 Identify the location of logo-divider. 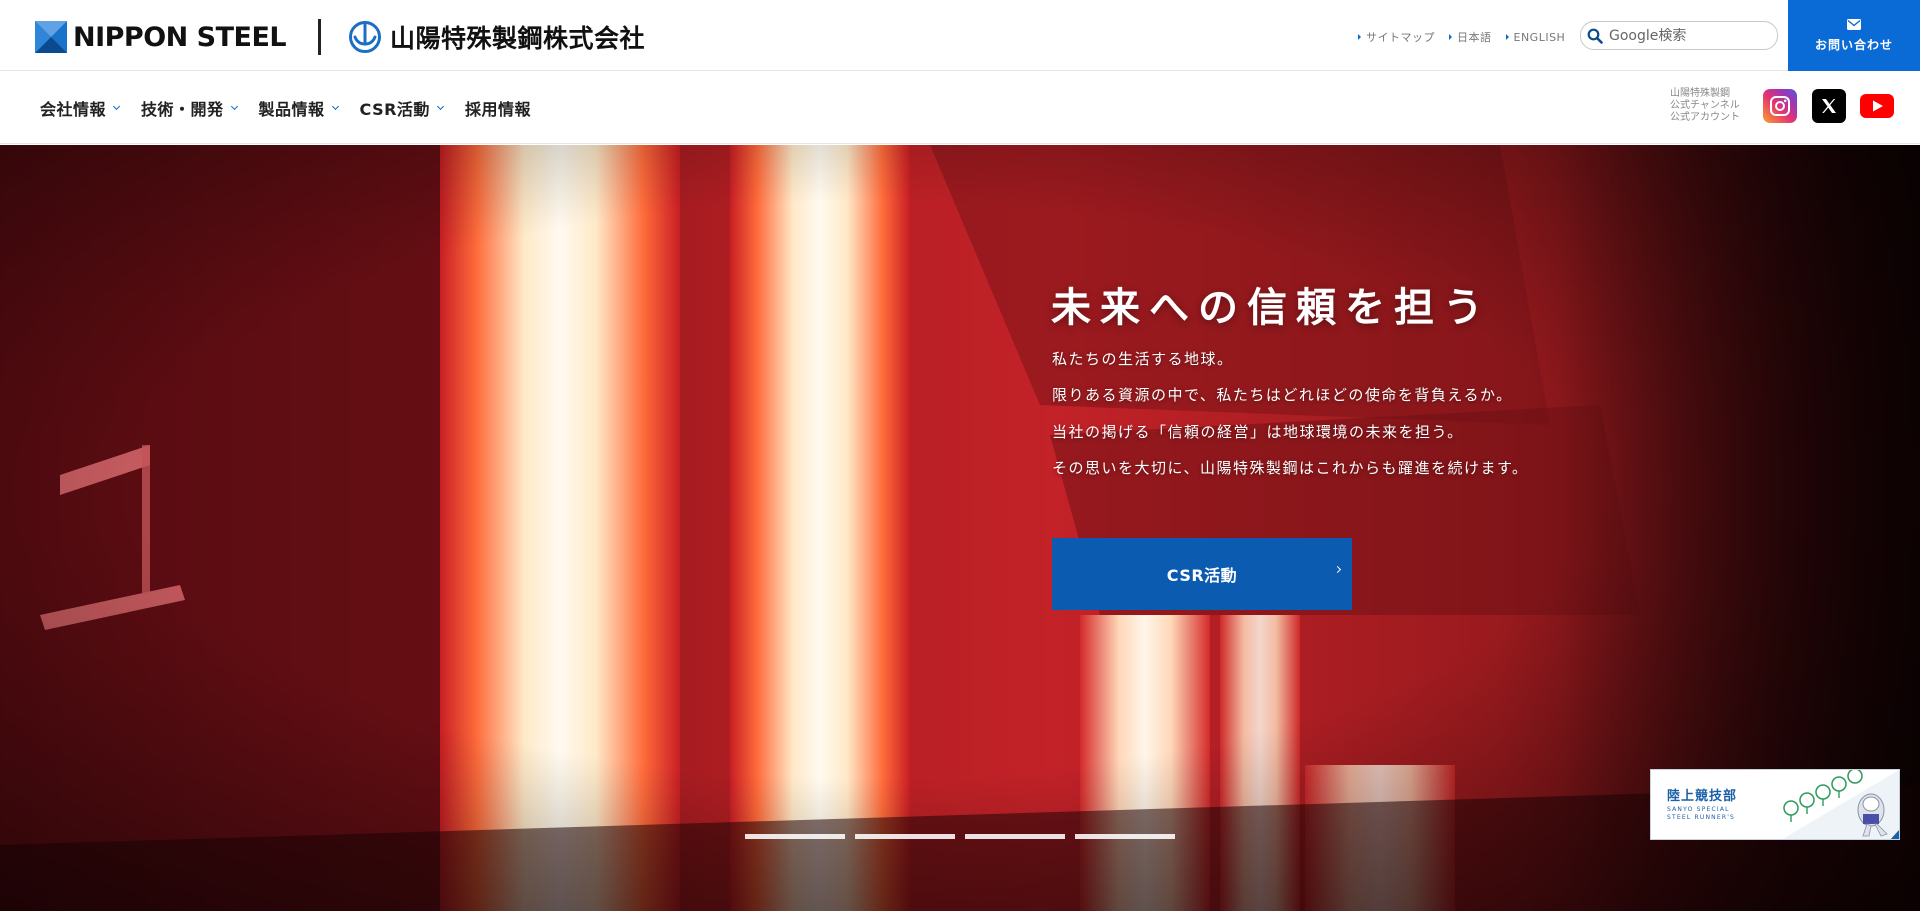
(319, 37).